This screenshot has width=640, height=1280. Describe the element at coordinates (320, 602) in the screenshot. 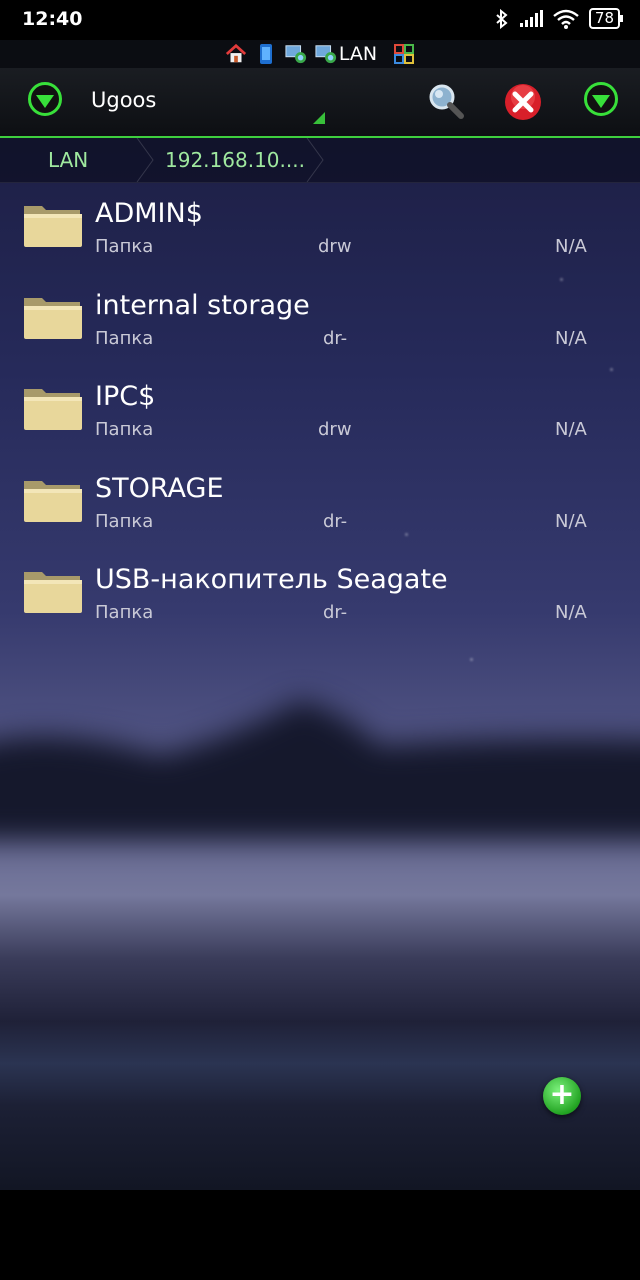

I see `list-item: USB-накопитель Seagate Папка dr- N/A` at that location.